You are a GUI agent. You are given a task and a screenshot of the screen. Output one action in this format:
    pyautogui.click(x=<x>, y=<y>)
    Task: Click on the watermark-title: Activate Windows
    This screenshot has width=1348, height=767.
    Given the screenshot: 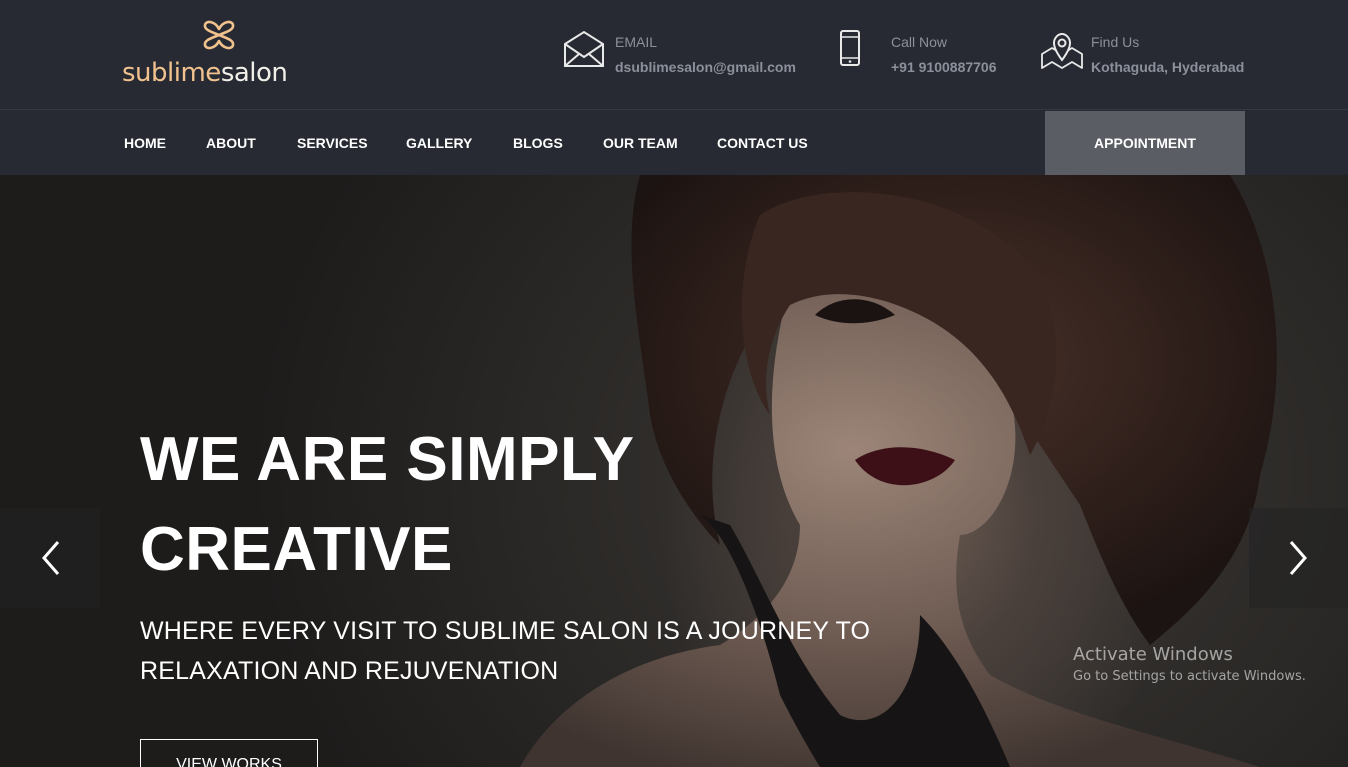 What is the action you would take?
    pyautogui.click(x=1153, y=654)
    